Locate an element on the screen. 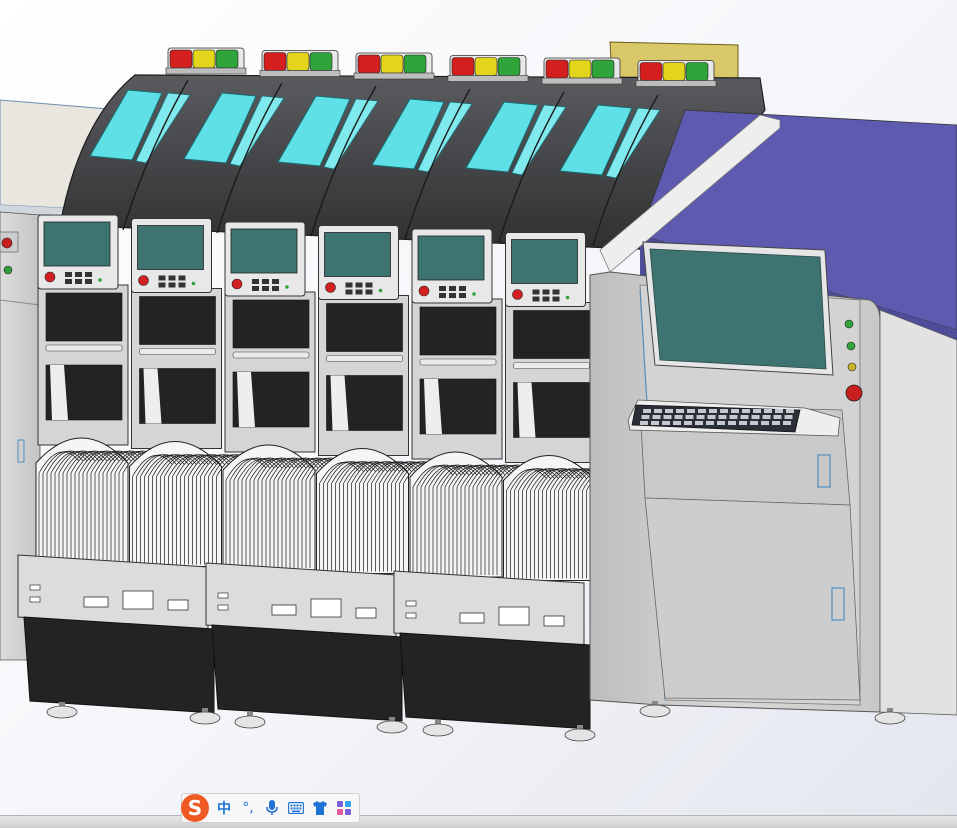 Image resolution: width=957 pixels, height=828 pixels. ctrl-green-lamp-2-icon is located at coordinates (851, 346).